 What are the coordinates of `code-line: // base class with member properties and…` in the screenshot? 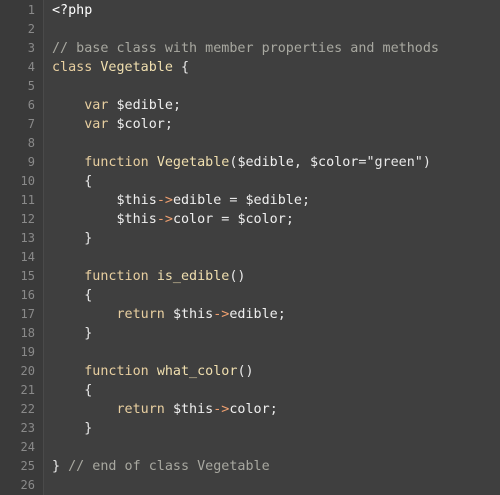 It's located at (276, 48).